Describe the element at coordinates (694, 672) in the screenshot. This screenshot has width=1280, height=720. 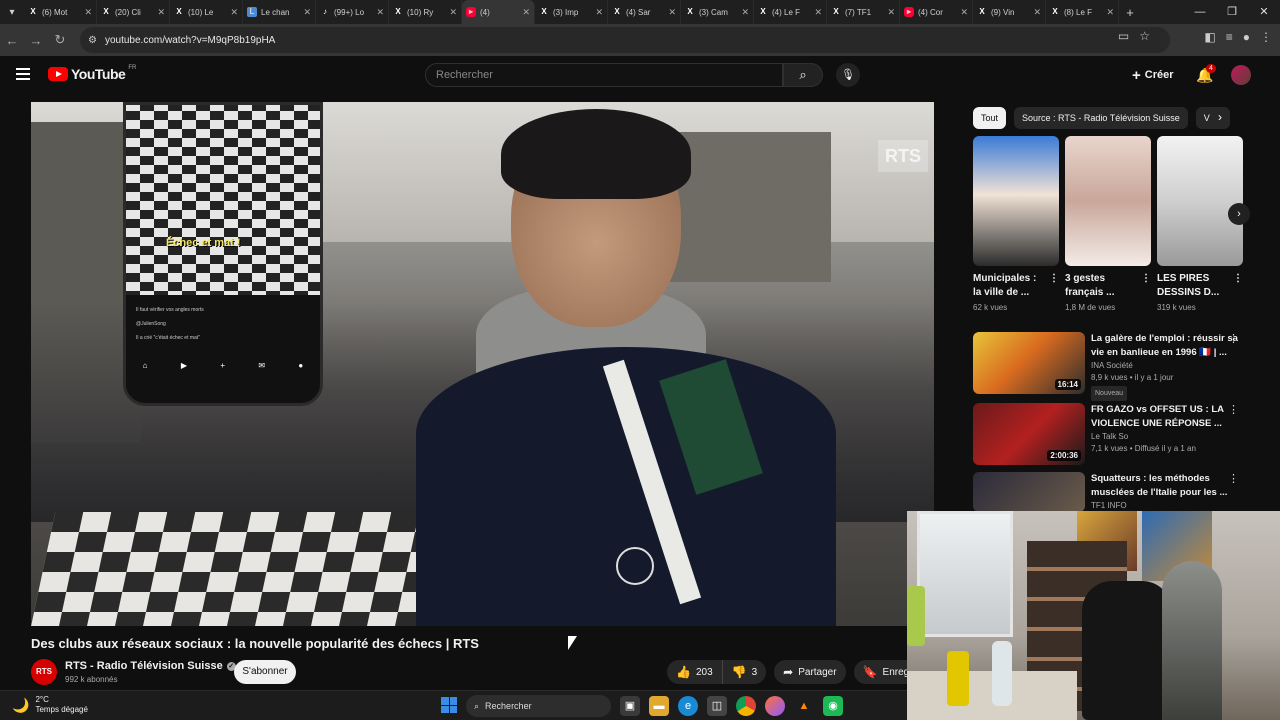
I see `like-button: 👍 203` at that location.